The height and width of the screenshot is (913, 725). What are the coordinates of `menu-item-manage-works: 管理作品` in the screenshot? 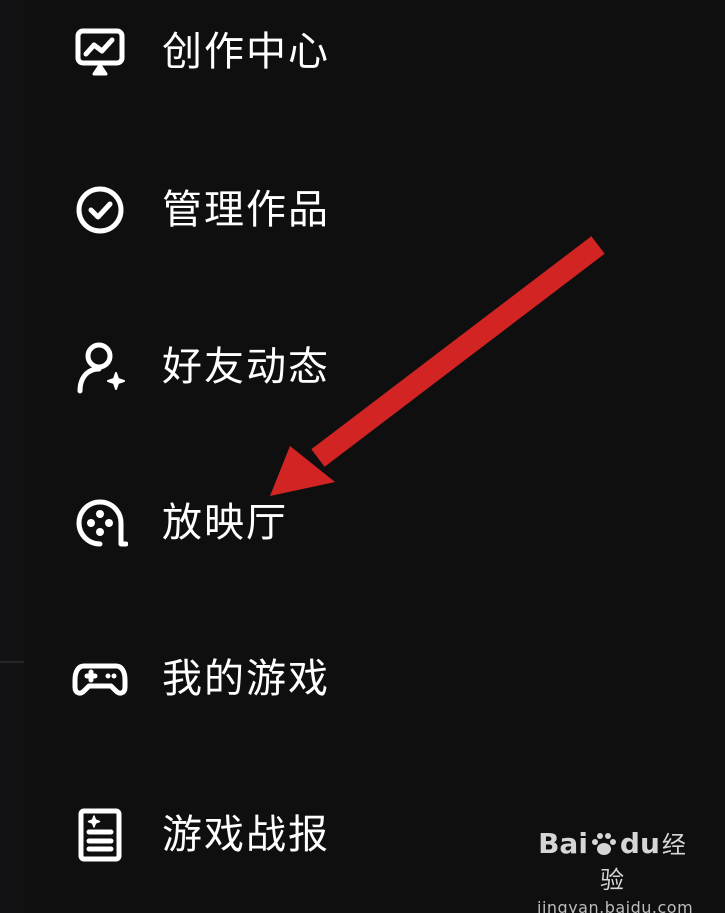 It's located at (250, 210).